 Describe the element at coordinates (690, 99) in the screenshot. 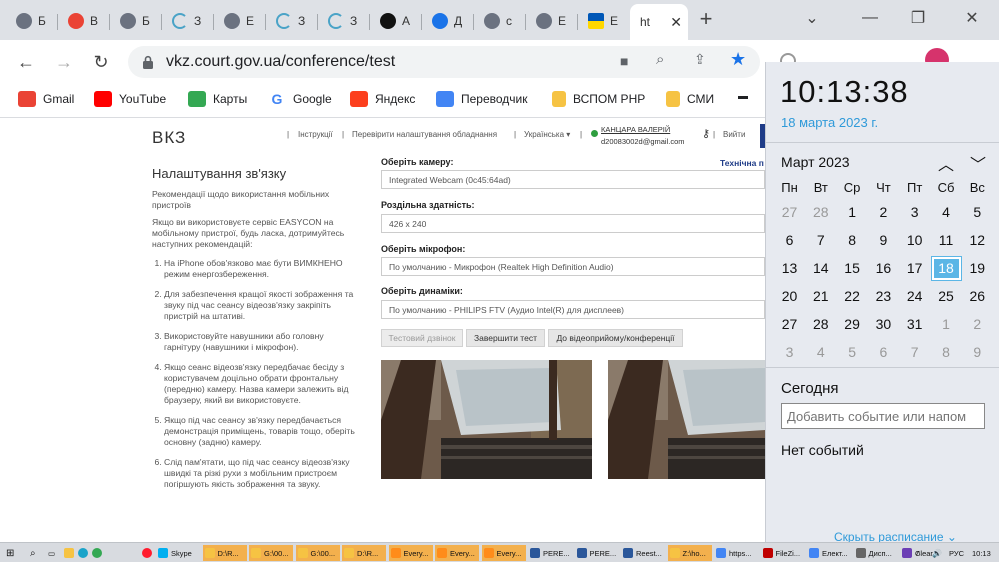

I see `bookmark-item: СМИ` at that location.